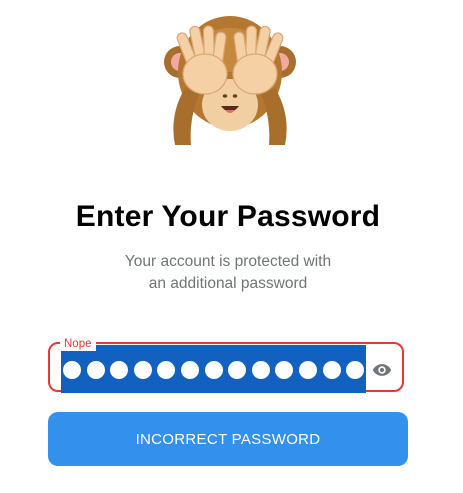 The image size is (463, 493). What do you see at coordinates (228, 283) in the screenshot?
I see `subtitle-line-2: an additional password` at bounding box center [228, 283].